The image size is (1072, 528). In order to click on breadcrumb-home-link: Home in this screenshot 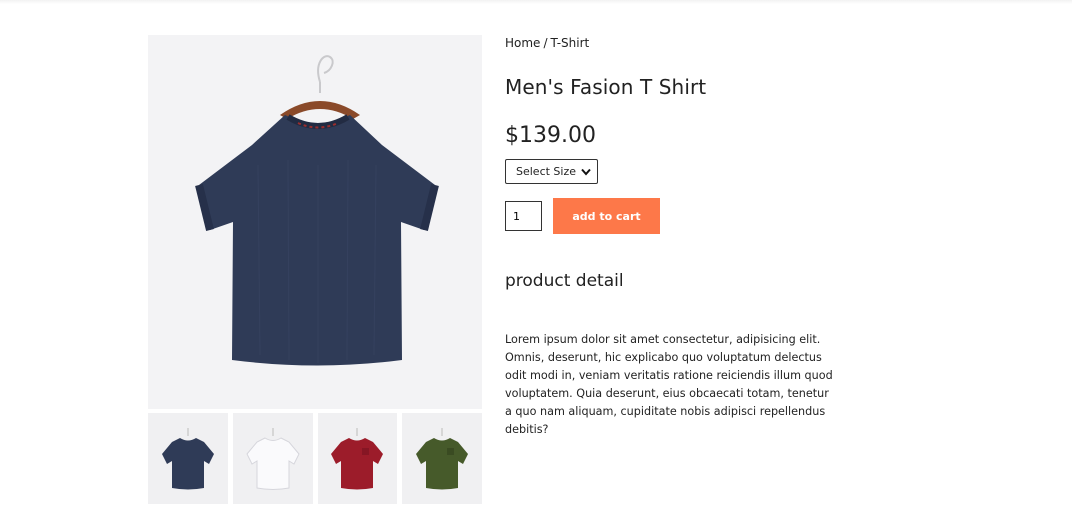, I will do `click(522, 43)`.